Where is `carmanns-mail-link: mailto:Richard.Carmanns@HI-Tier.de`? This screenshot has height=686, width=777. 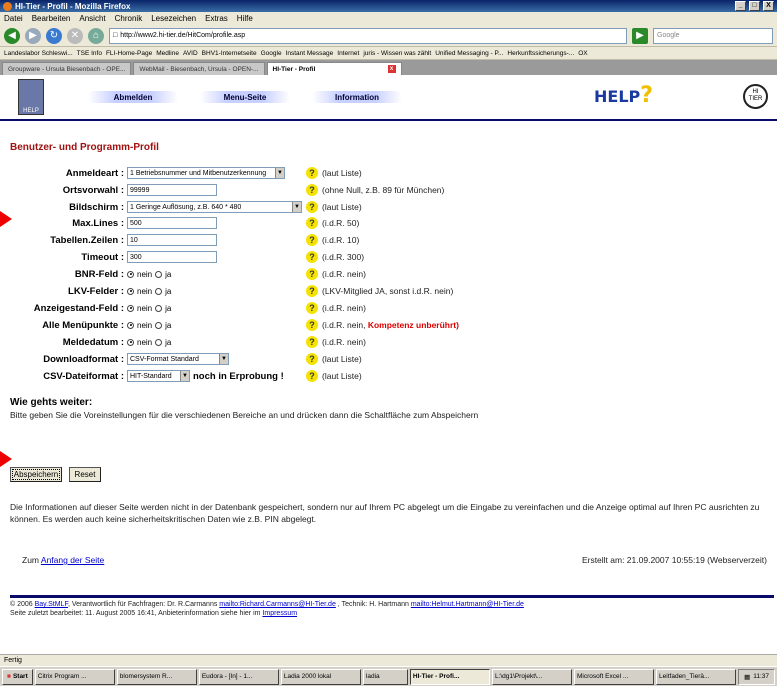
carmanns-mail-link: mailto:Richard.Carmanns@HI-Tier.de is located at coordinates (277, 604).